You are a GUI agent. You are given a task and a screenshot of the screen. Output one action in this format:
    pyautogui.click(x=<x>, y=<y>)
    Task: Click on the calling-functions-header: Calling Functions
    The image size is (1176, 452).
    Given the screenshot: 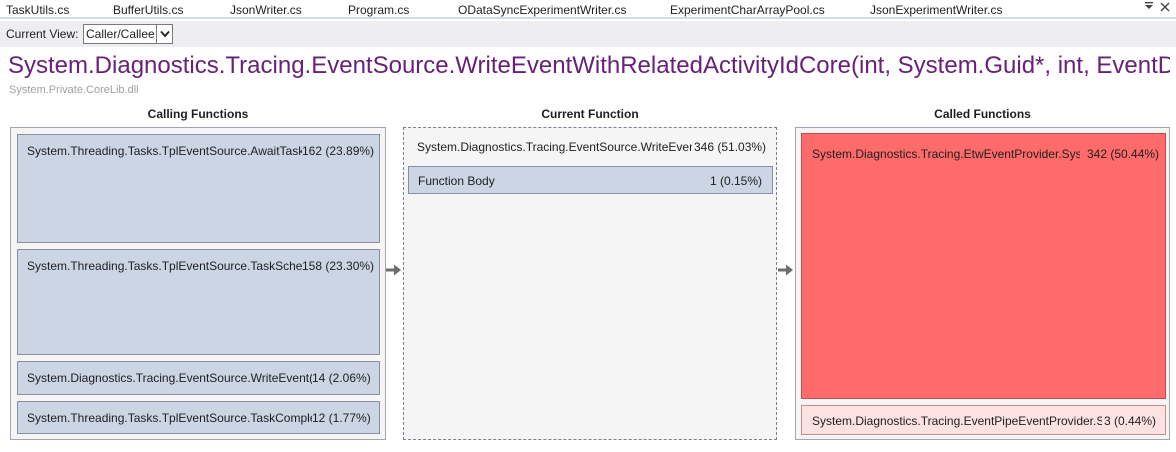 What is the action you would take?
    pyautogui.click(x=198, y=114)
    